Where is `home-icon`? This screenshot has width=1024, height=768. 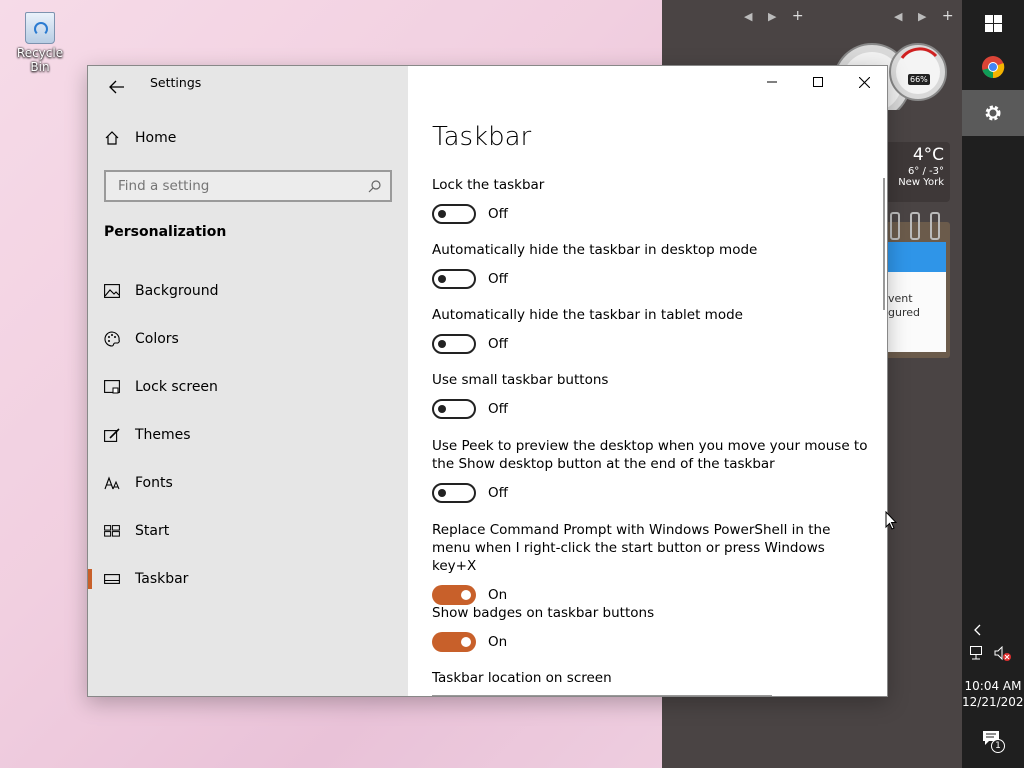
home-icon is located at coordinates (112, 138).